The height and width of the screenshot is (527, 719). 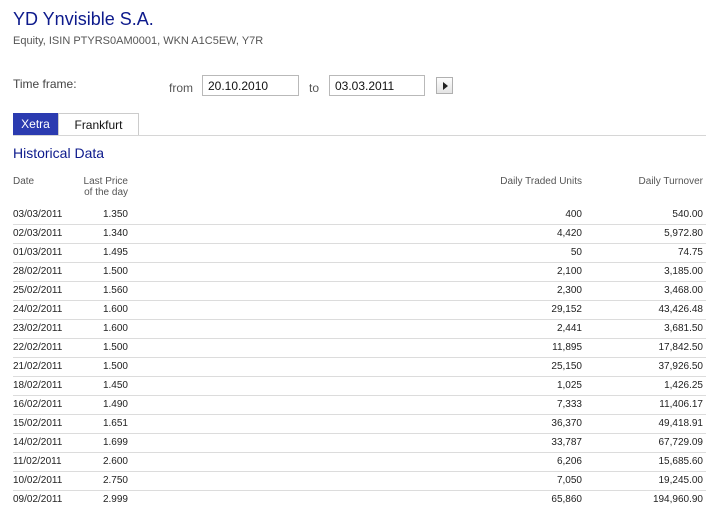 What do you see at coordinates (37, 461) in the screenshot?
I see `cell-date: 11/02/2011` at bounding box center [37, 461].